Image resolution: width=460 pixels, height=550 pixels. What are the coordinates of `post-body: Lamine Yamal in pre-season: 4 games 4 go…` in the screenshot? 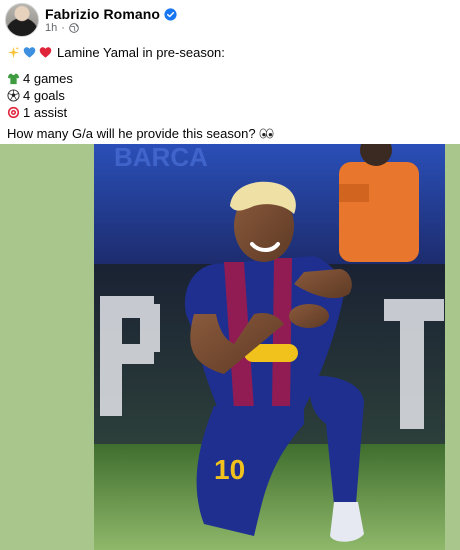 It's located at (140, 93).